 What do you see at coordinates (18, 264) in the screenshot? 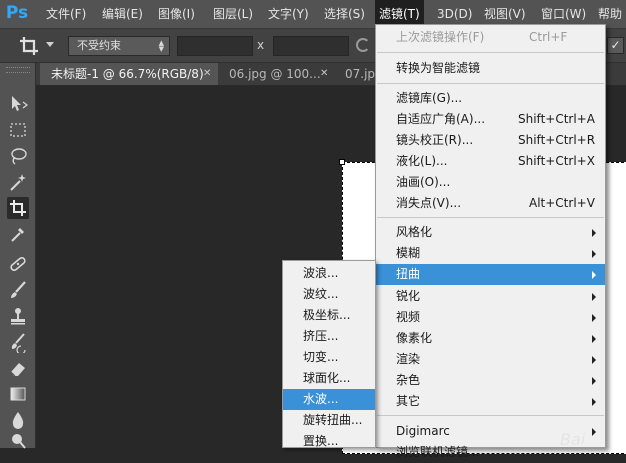
I see `healing-brush-tool-icon` at bounding box center [18, 264].